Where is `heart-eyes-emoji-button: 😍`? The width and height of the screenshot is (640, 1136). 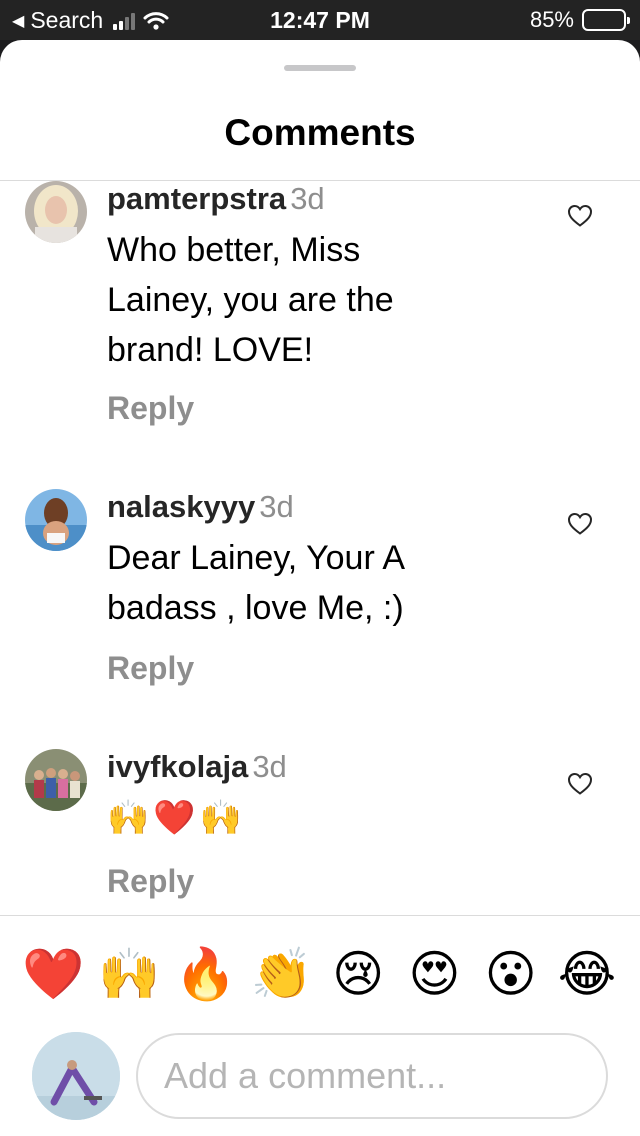
heart-eyes-emoji-button: 😍 is located at coordinates (434, 974).